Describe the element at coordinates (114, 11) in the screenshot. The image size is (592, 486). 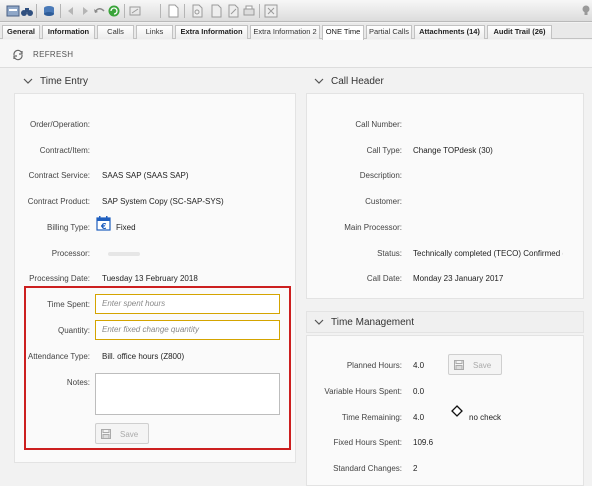
I see `refresh-green-icon` at that location.